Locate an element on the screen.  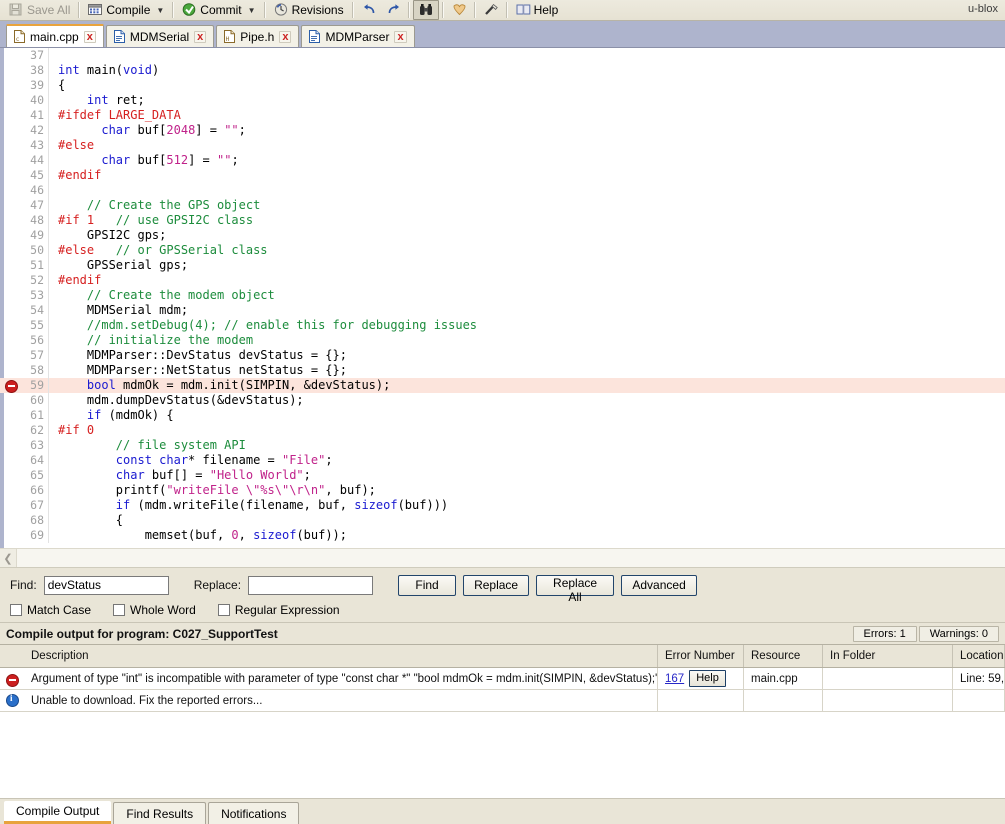
code-line: 39 { is located at coordinates (502, 85).